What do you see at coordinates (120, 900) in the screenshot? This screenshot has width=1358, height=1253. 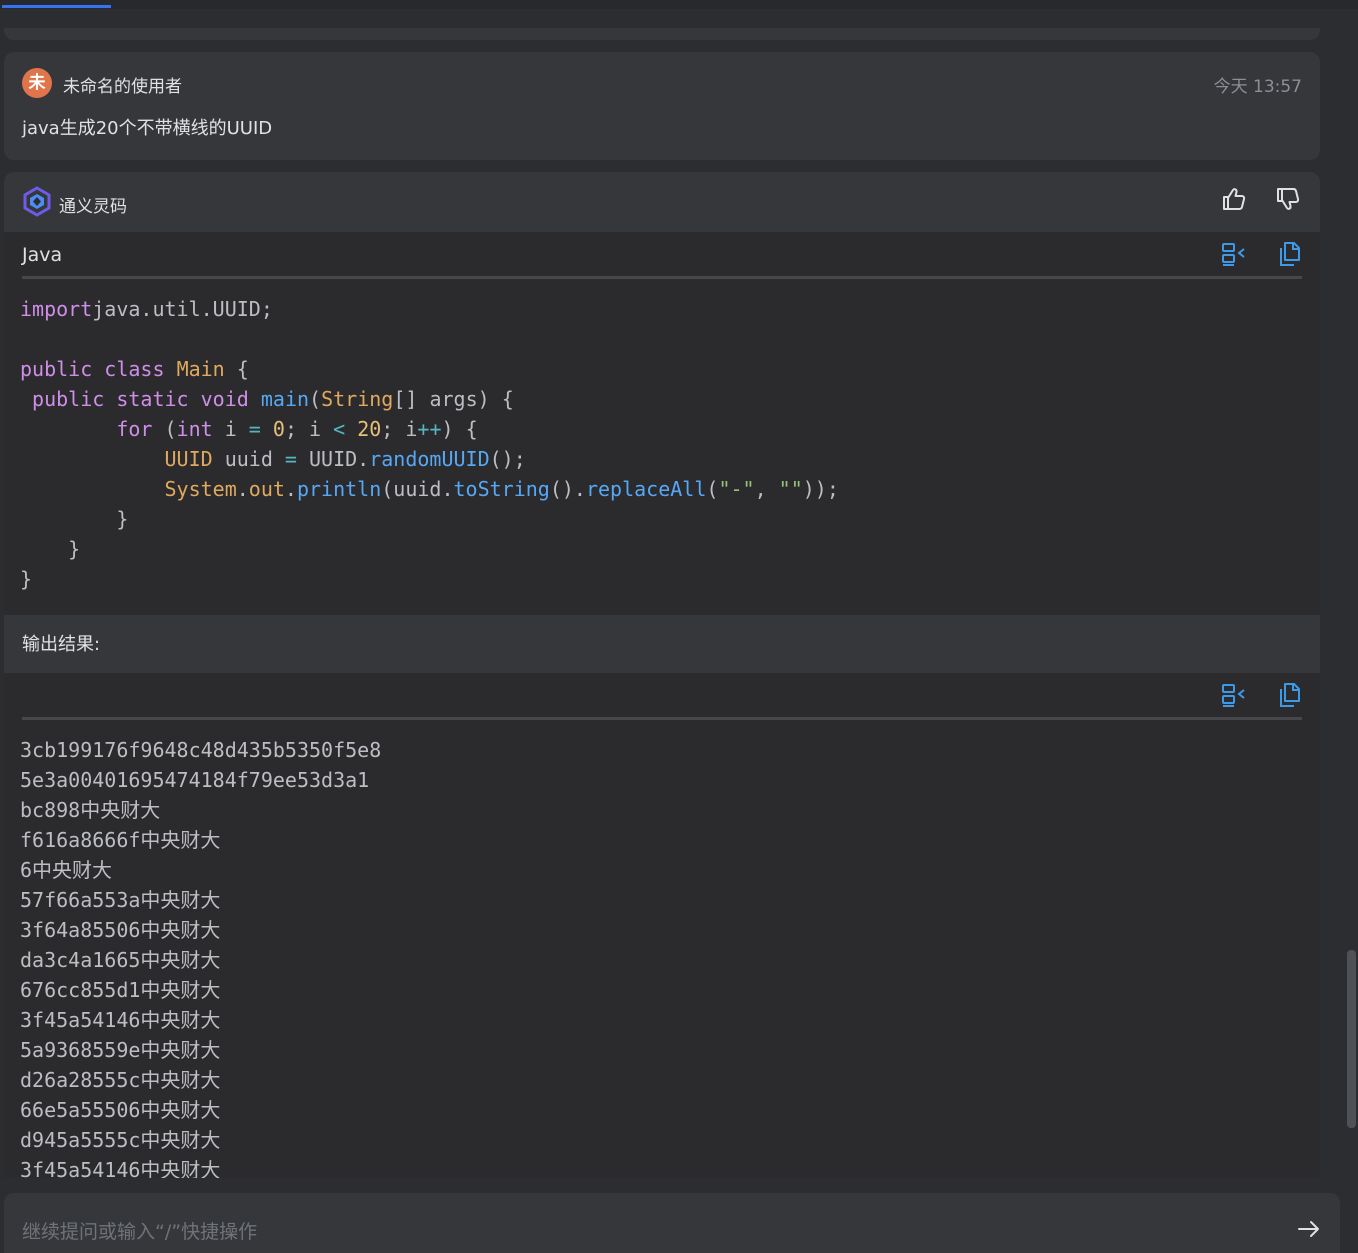 I see `output-line: 57f66a553a中央财大` at bounding box center [120, 900].